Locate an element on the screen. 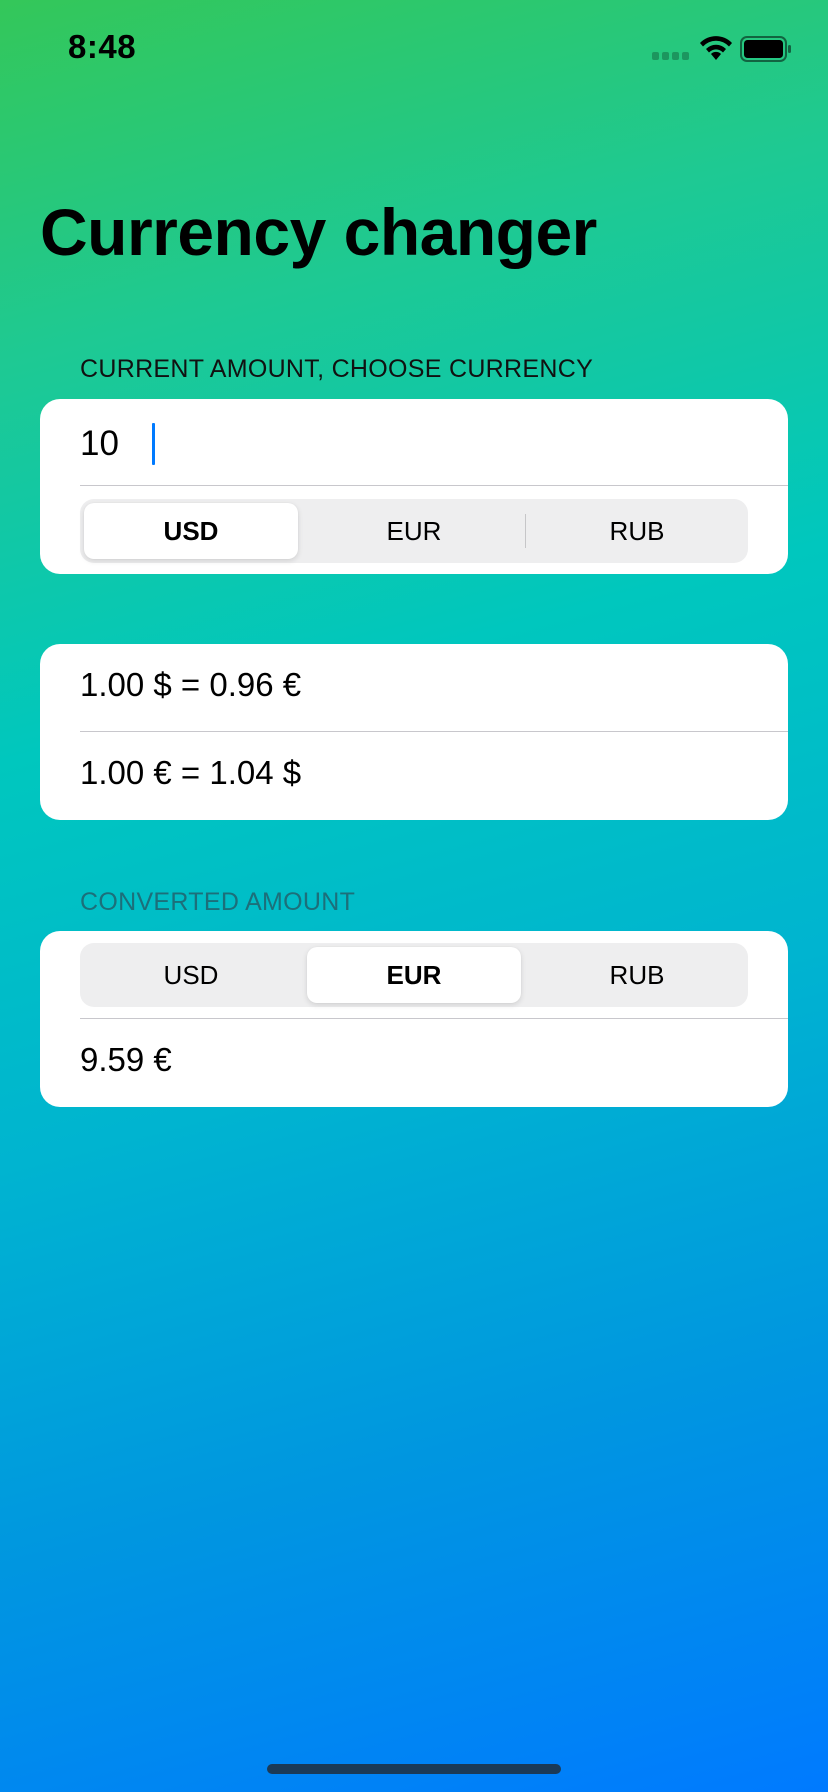 The image size is (828, 1792). rate-usd-to-eur: 1.00 $ = 0.96 € is located at coordinates (191, 684).